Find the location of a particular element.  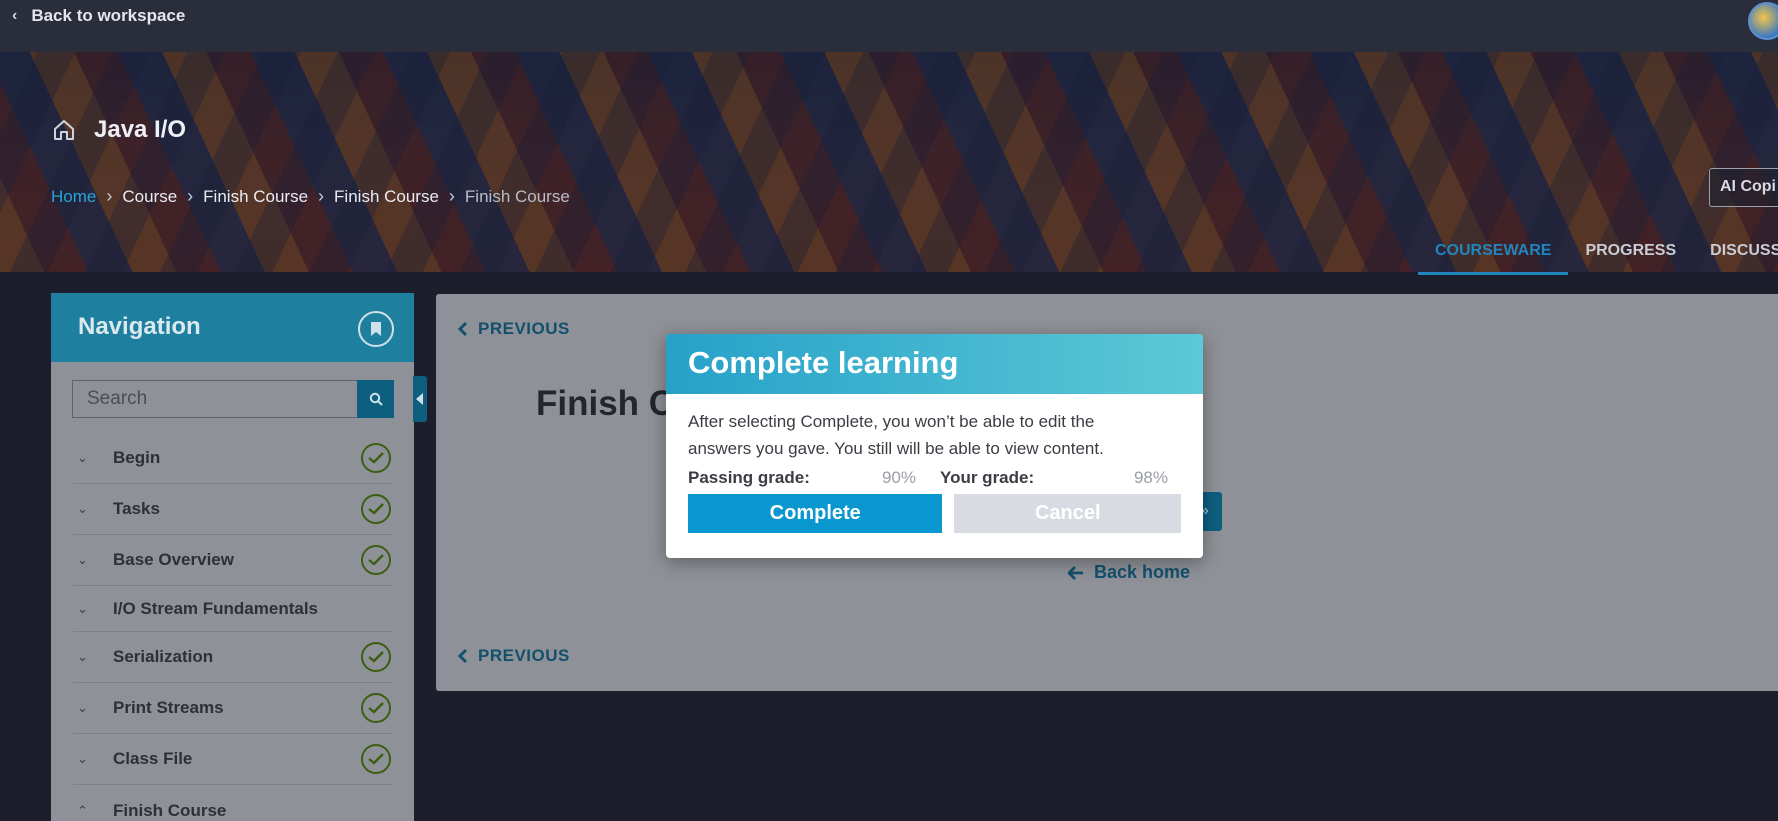

back-home-label: Back home is located at coordinates (1142, 572).